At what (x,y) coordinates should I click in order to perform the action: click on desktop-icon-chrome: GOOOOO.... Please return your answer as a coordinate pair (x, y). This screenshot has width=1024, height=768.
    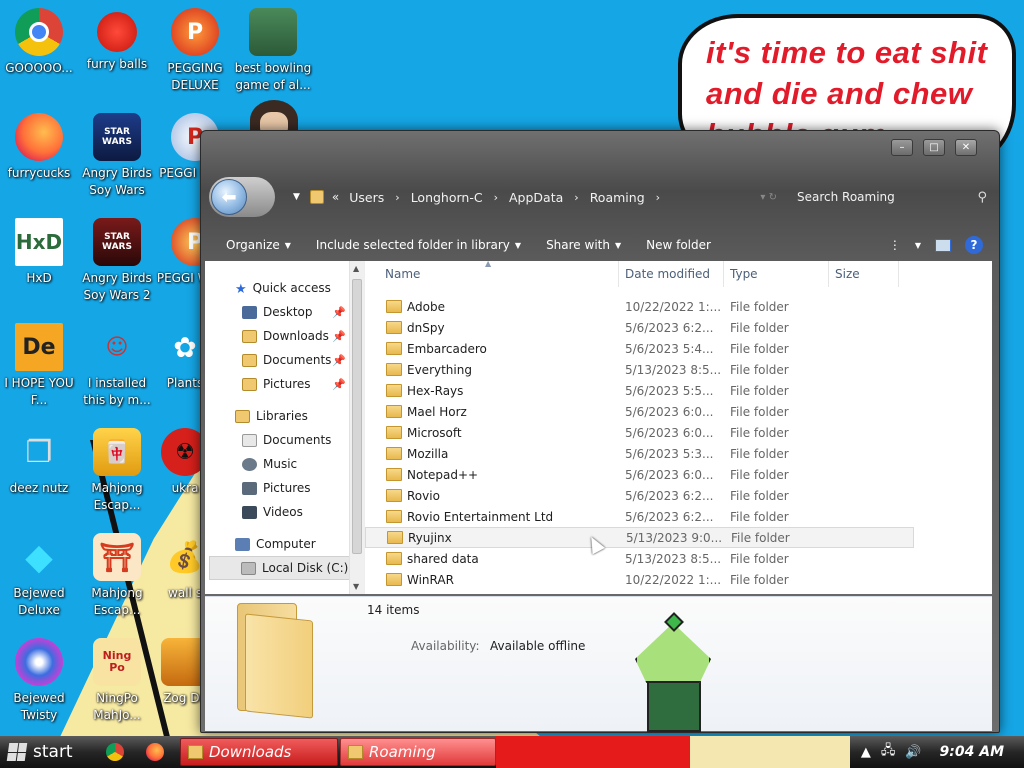
    Looking at the image, I should click on (39, 42).